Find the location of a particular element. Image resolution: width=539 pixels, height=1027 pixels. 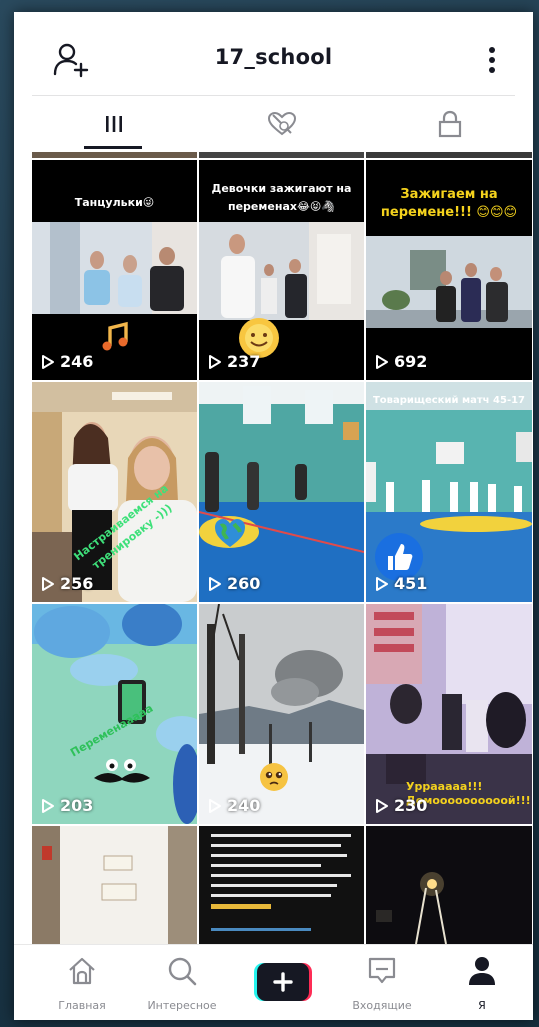

nav-discover-label: Интересное is located at coordinates (182, 1005).